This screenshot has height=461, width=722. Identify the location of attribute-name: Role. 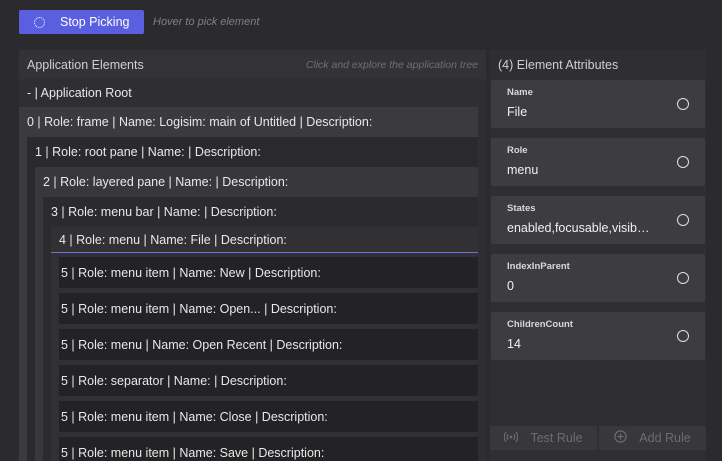
(517, 150).